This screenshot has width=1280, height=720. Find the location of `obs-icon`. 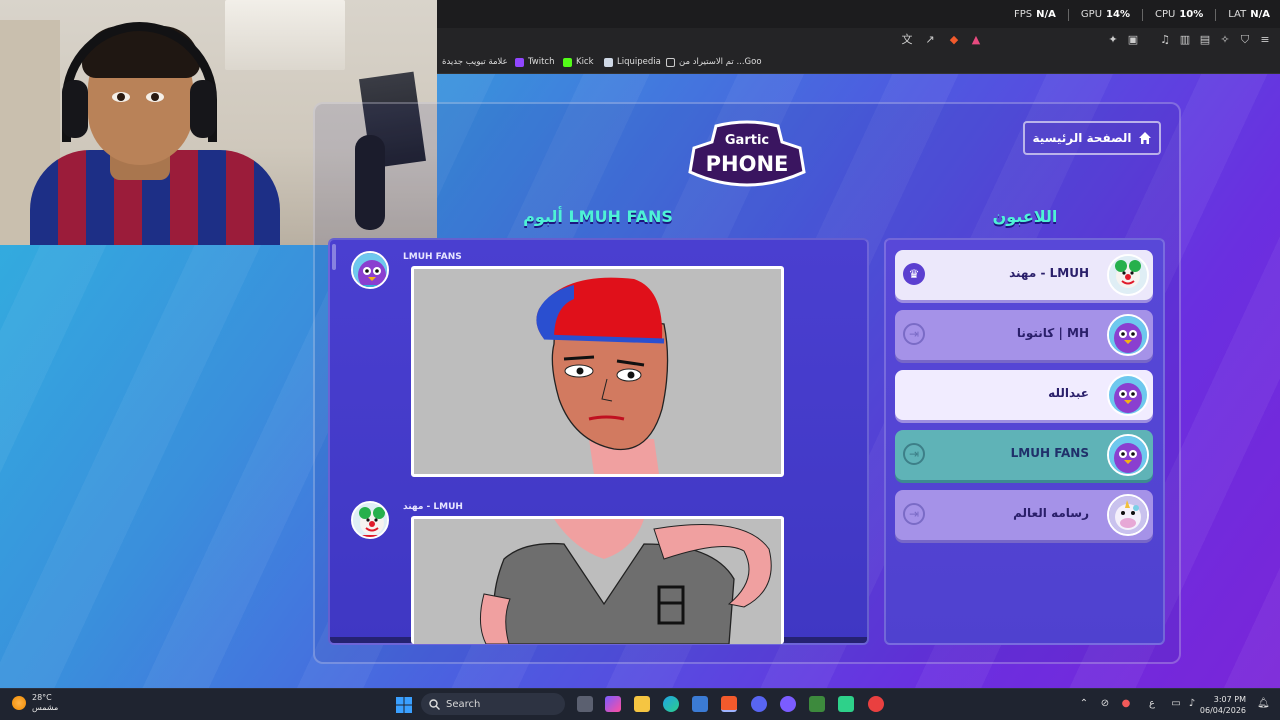

obs-icon is located at coordinates (788, 704).